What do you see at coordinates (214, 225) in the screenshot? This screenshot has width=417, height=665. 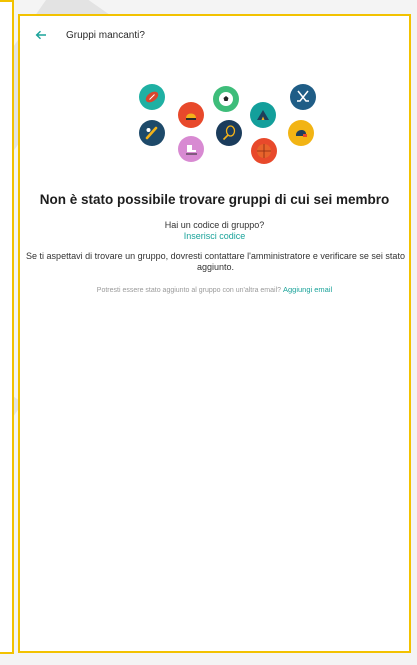 I see `group-code-question: Hai un codice di gruppo?` at bounding box center [214, 225].